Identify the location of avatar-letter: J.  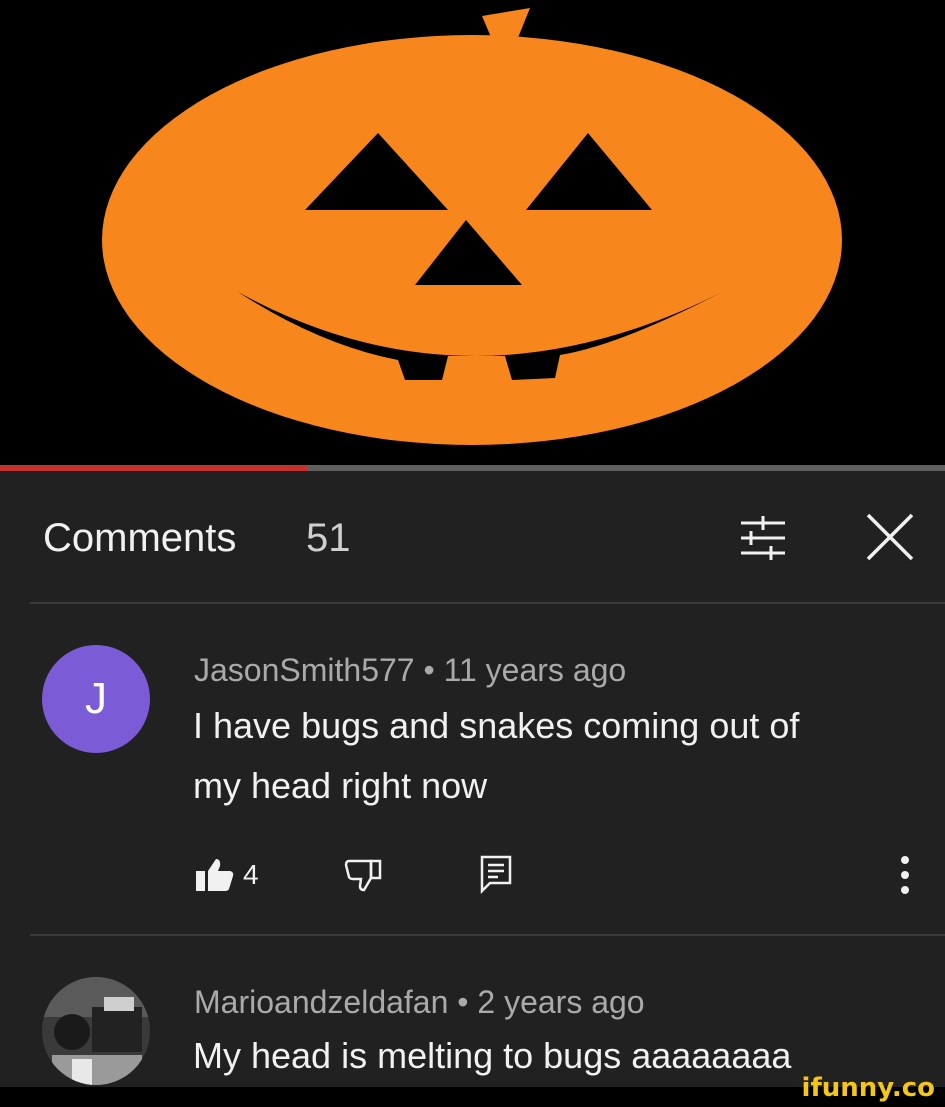
(96, 698).